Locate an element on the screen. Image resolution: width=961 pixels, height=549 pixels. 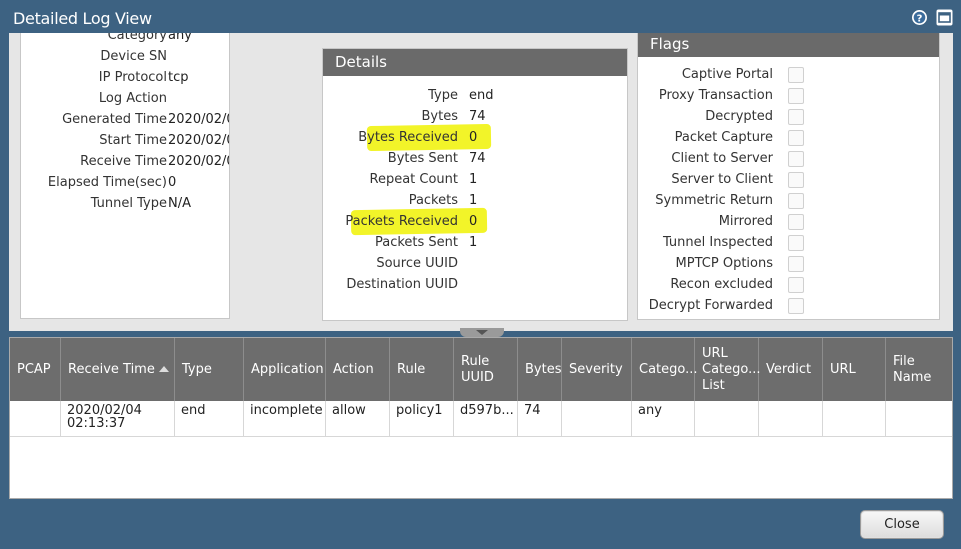
general-row: Receive Time2020/02/04 02:13:37 is located at coordinates (125, 161).